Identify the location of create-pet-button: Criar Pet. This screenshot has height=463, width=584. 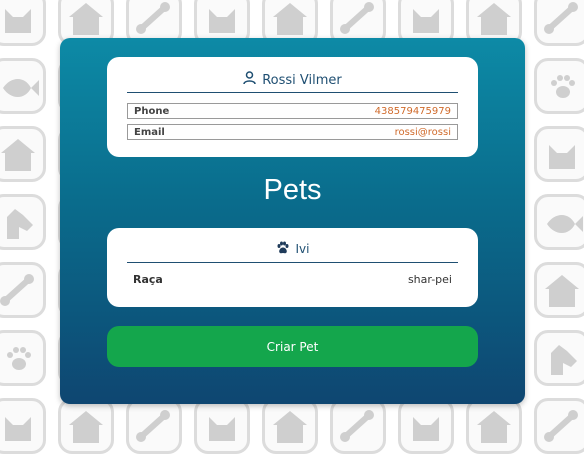
(292, 346).